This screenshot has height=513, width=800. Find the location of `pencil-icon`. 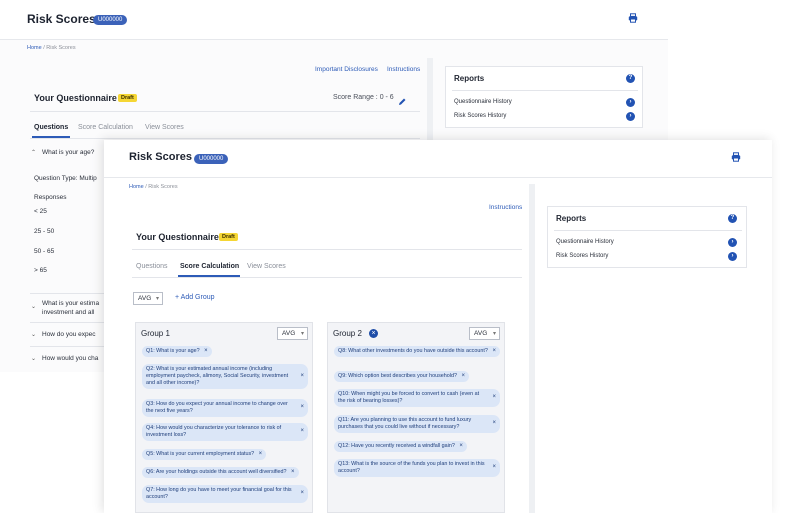

pencil-icon is located at coordinates (402, 99).